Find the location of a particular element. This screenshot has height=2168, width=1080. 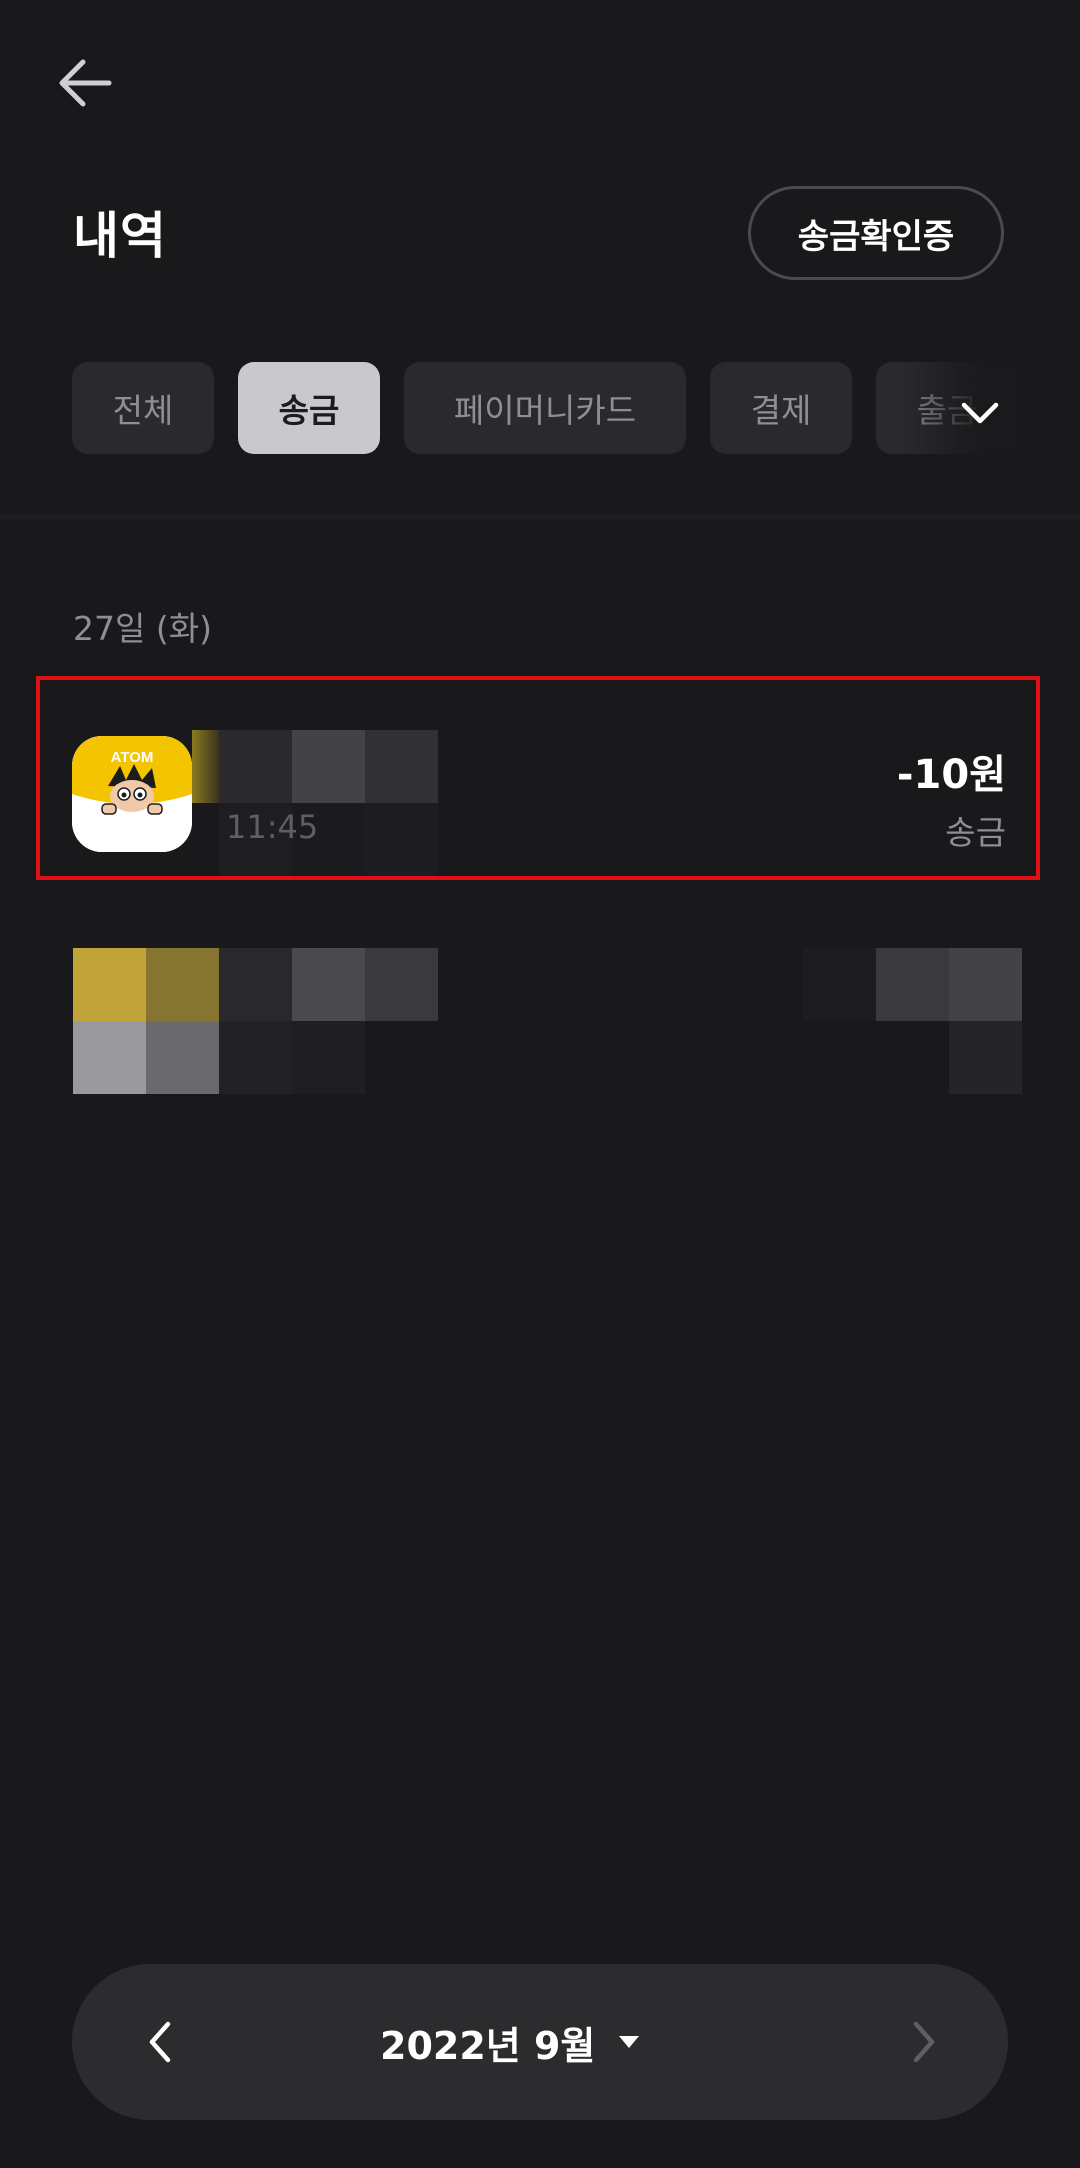

transaction-time: 11:45 is located at coordinates (272, 827).